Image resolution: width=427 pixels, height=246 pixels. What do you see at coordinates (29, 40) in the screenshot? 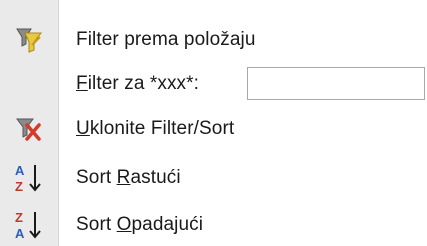
I see `filter-by-selection-icon` at bounding box center [29, 40].